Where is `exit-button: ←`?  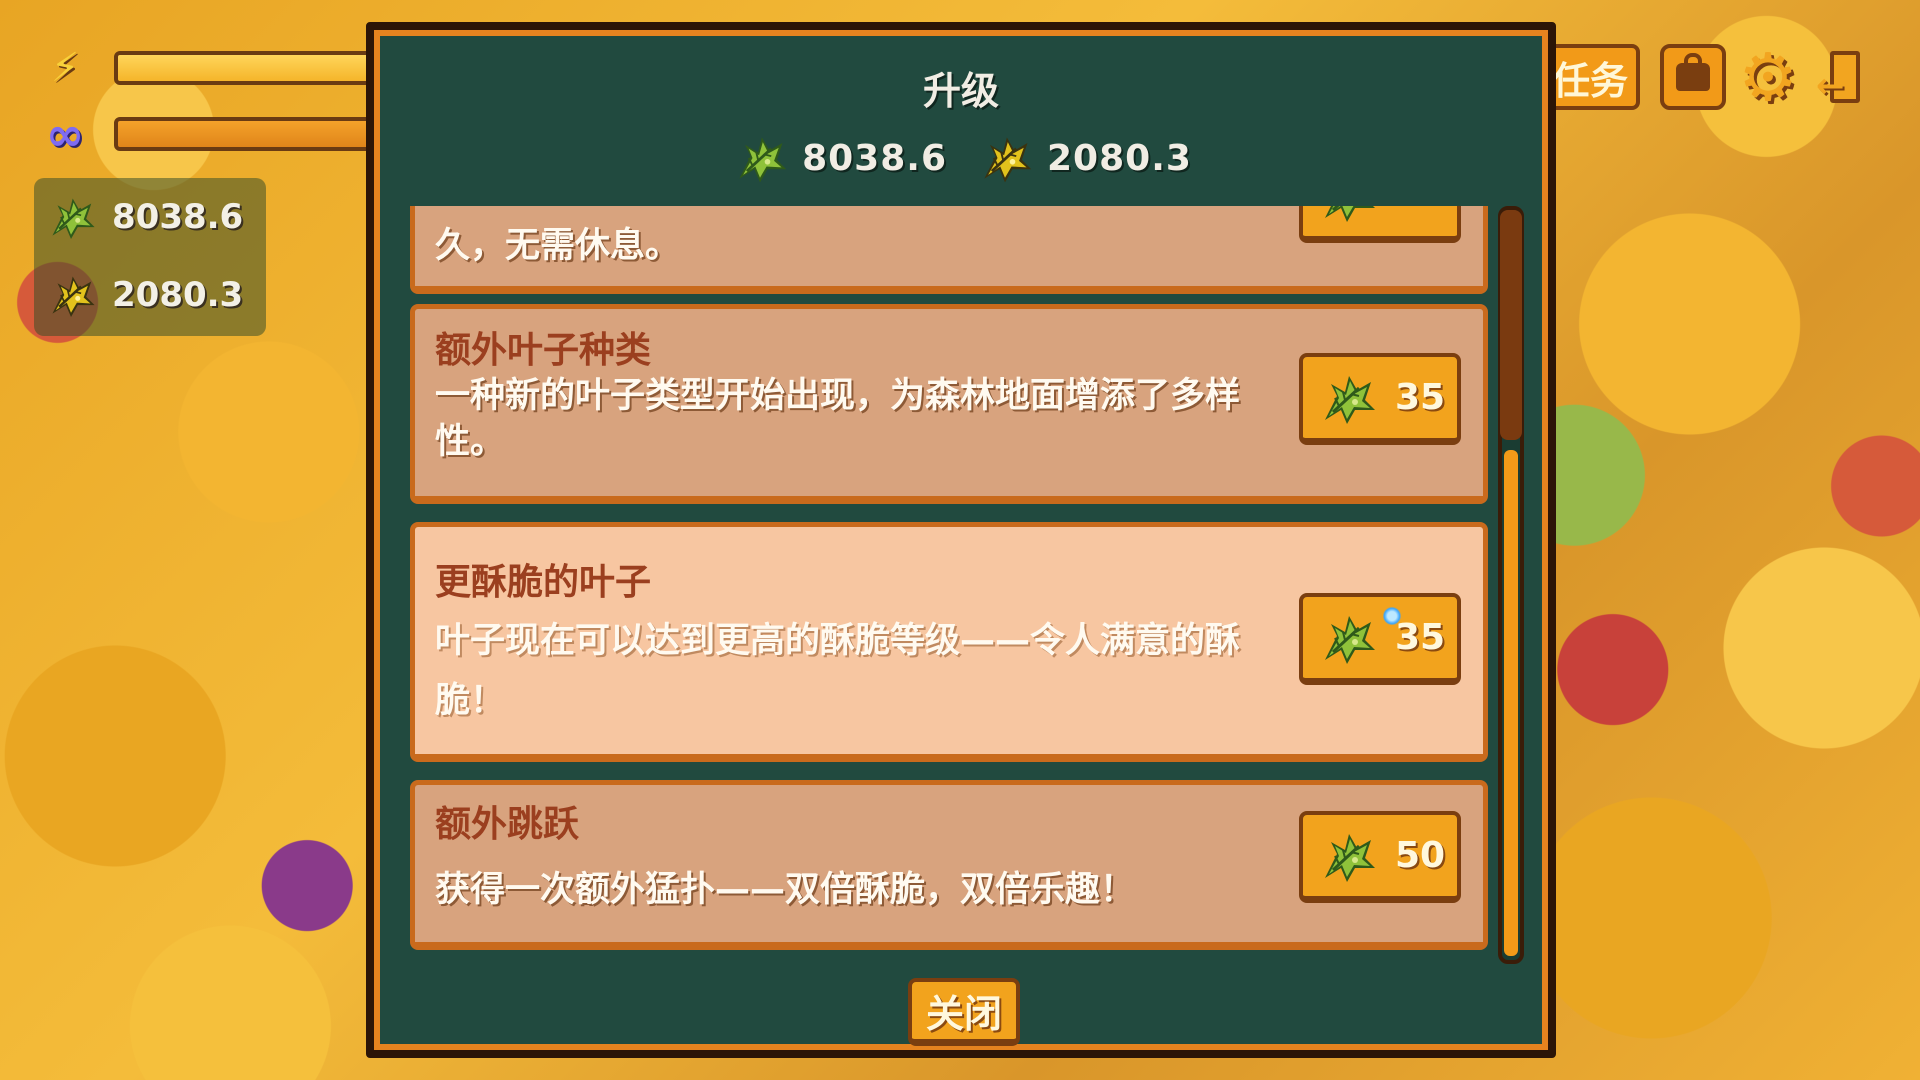
exit-button: ← is located at coordinates (1845, 77).